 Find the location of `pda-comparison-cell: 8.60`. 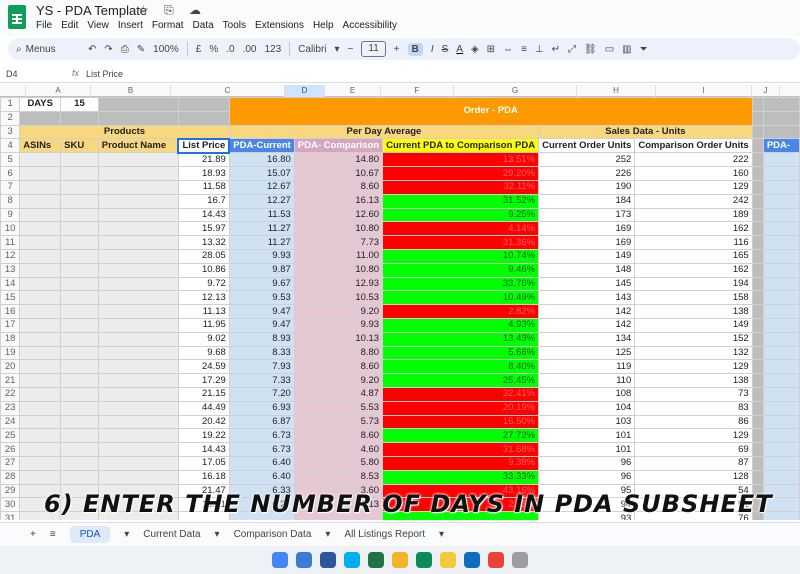

pda-comparison-cell: 8.60 is located at coordinates (338, 436).